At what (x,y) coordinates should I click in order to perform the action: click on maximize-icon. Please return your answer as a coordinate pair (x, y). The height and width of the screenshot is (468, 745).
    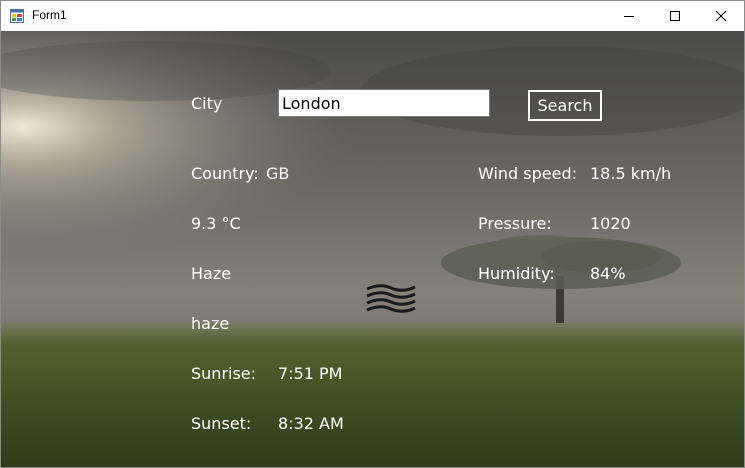
    Looking at the image, I should click on (675, 16).